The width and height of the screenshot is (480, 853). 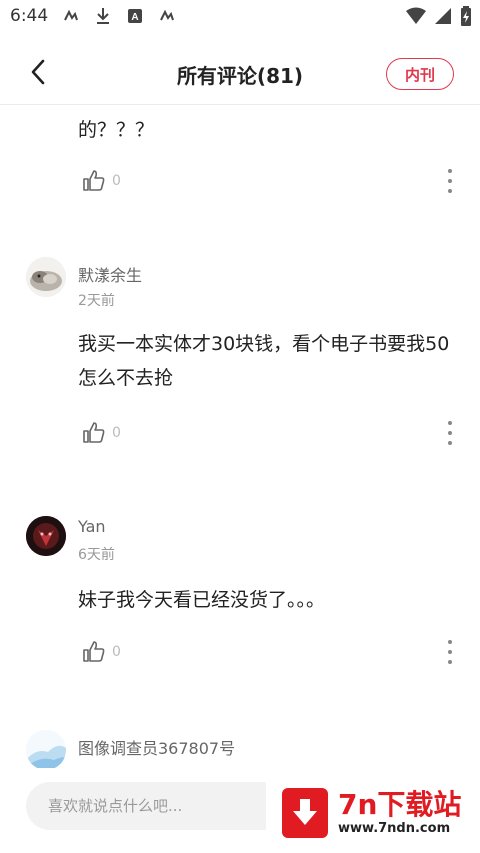 What do you see at coordinates (116, 130) in the screenshot?
I see `comment-content: 的？？？` at bounding box center [116, 130].